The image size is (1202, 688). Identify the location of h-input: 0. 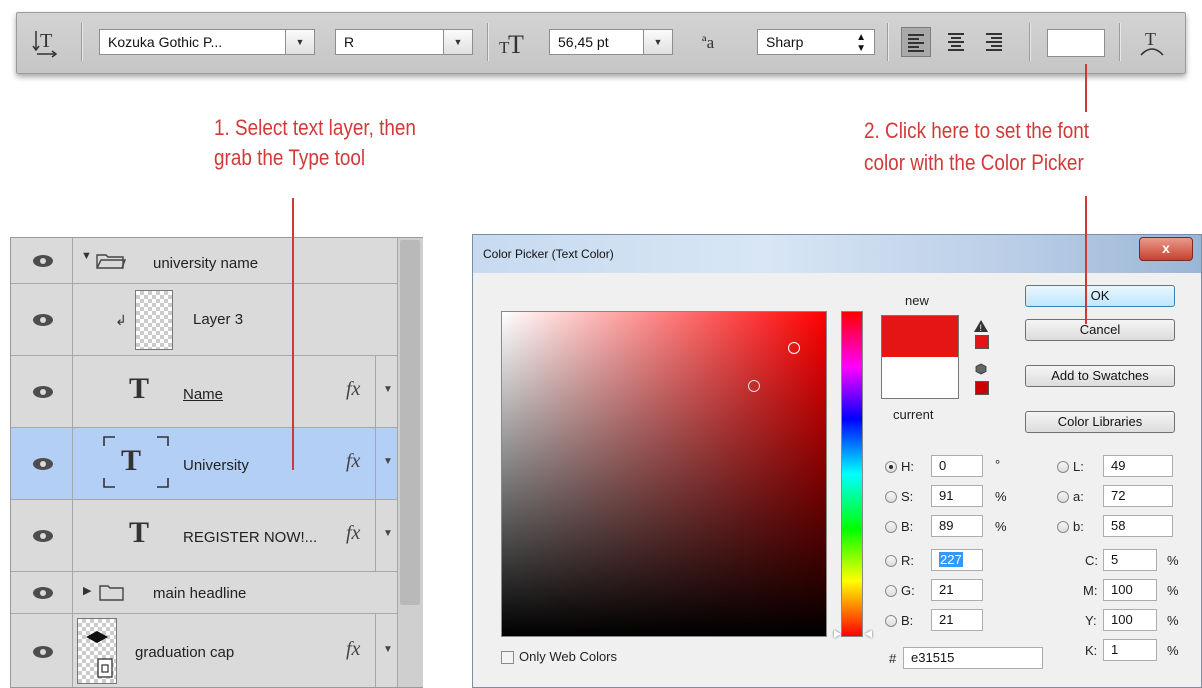
(957, 466).